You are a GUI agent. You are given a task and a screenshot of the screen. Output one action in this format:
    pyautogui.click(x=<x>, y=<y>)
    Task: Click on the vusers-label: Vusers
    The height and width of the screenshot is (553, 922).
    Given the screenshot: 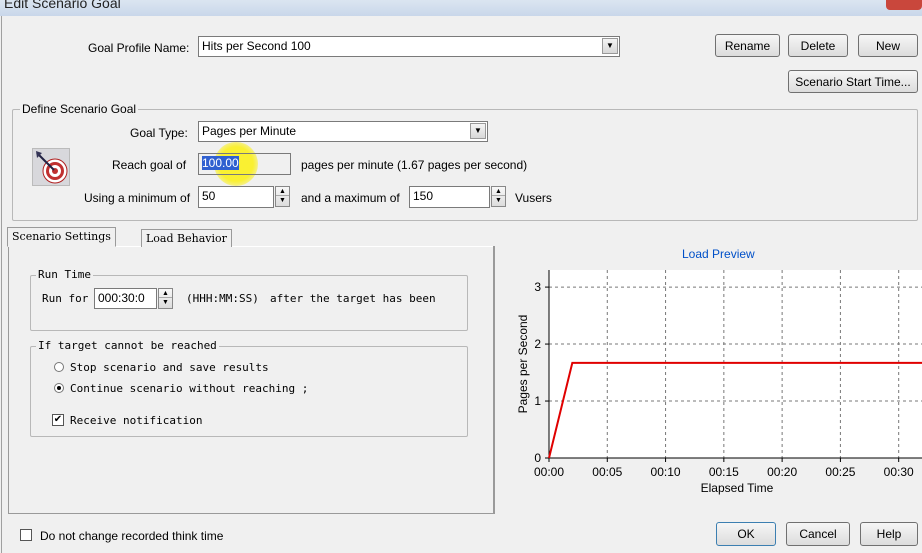 What is the action you would take?
    pyautogui.click(x=533, y=198)
    